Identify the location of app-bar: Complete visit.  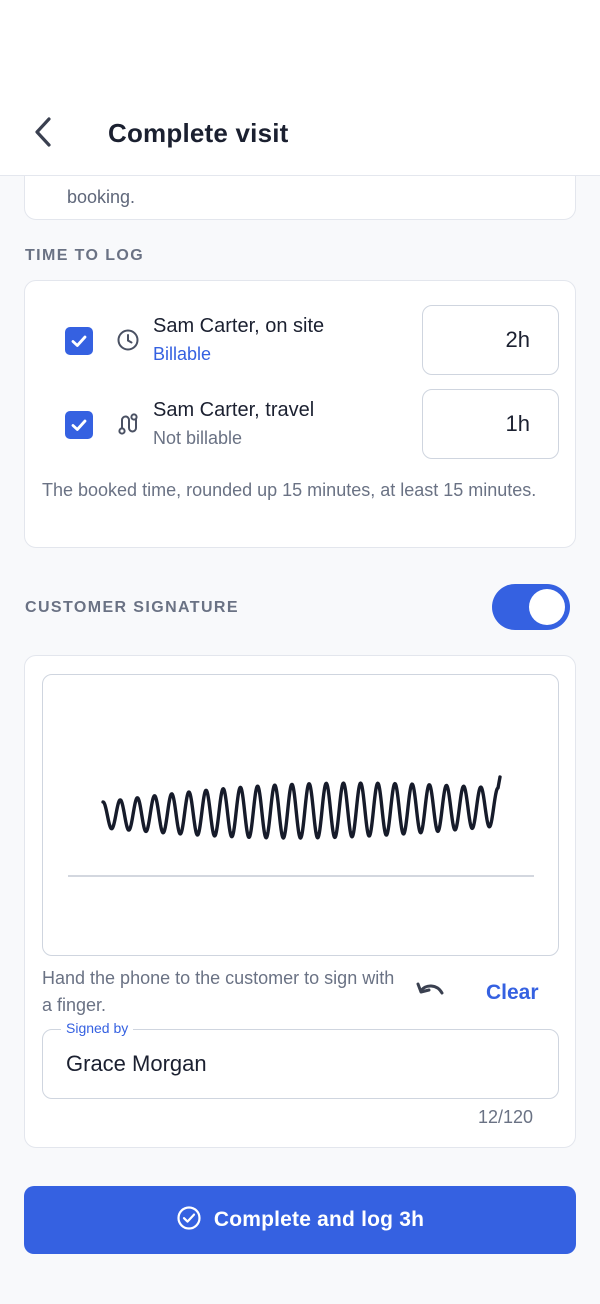
(300, 88).